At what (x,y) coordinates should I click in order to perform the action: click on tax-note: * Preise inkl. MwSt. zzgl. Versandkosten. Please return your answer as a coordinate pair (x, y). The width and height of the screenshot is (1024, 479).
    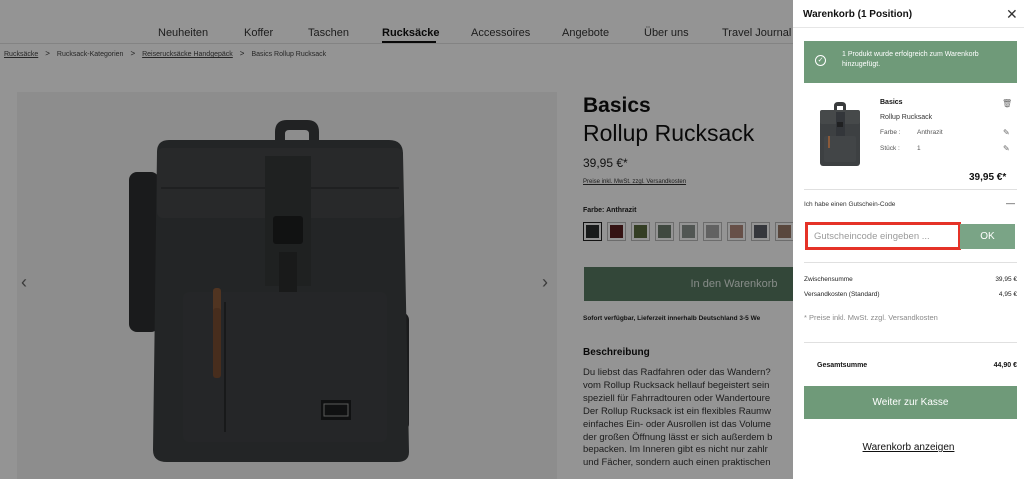
    Looking at the image, I should click on (871, 317).